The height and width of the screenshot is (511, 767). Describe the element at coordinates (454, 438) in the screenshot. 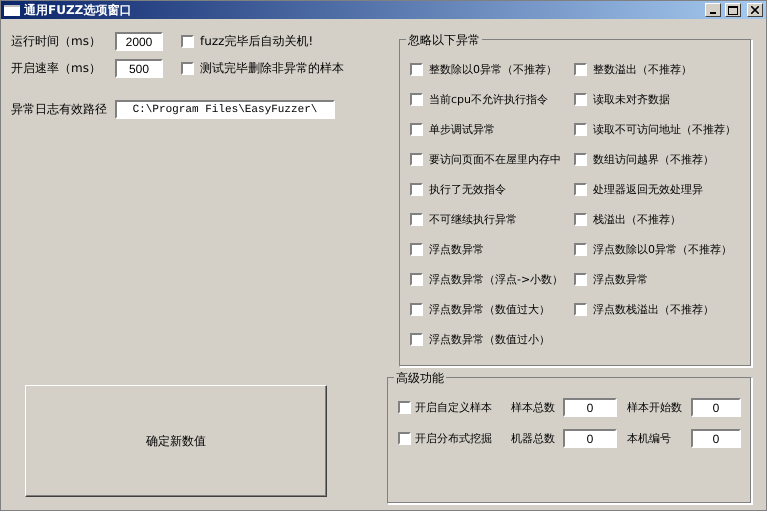

I see `checkbox-label: 开启分布式挖掘` at that location.